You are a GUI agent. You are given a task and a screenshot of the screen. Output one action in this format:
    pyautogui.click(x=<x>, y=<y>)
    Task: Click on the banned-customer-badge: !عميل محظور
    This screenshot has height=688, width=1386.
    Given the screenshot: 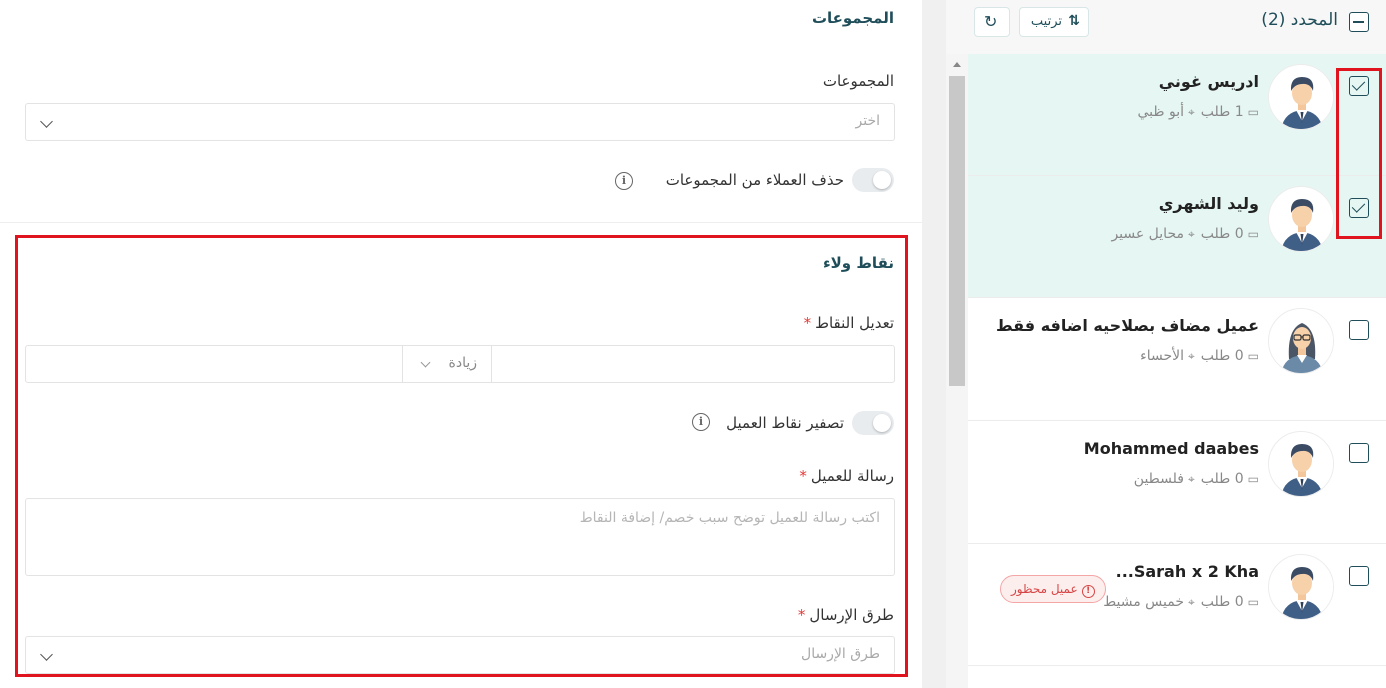 What is the action you would take?
    pyautogui.click(x=1053, y=589)
    